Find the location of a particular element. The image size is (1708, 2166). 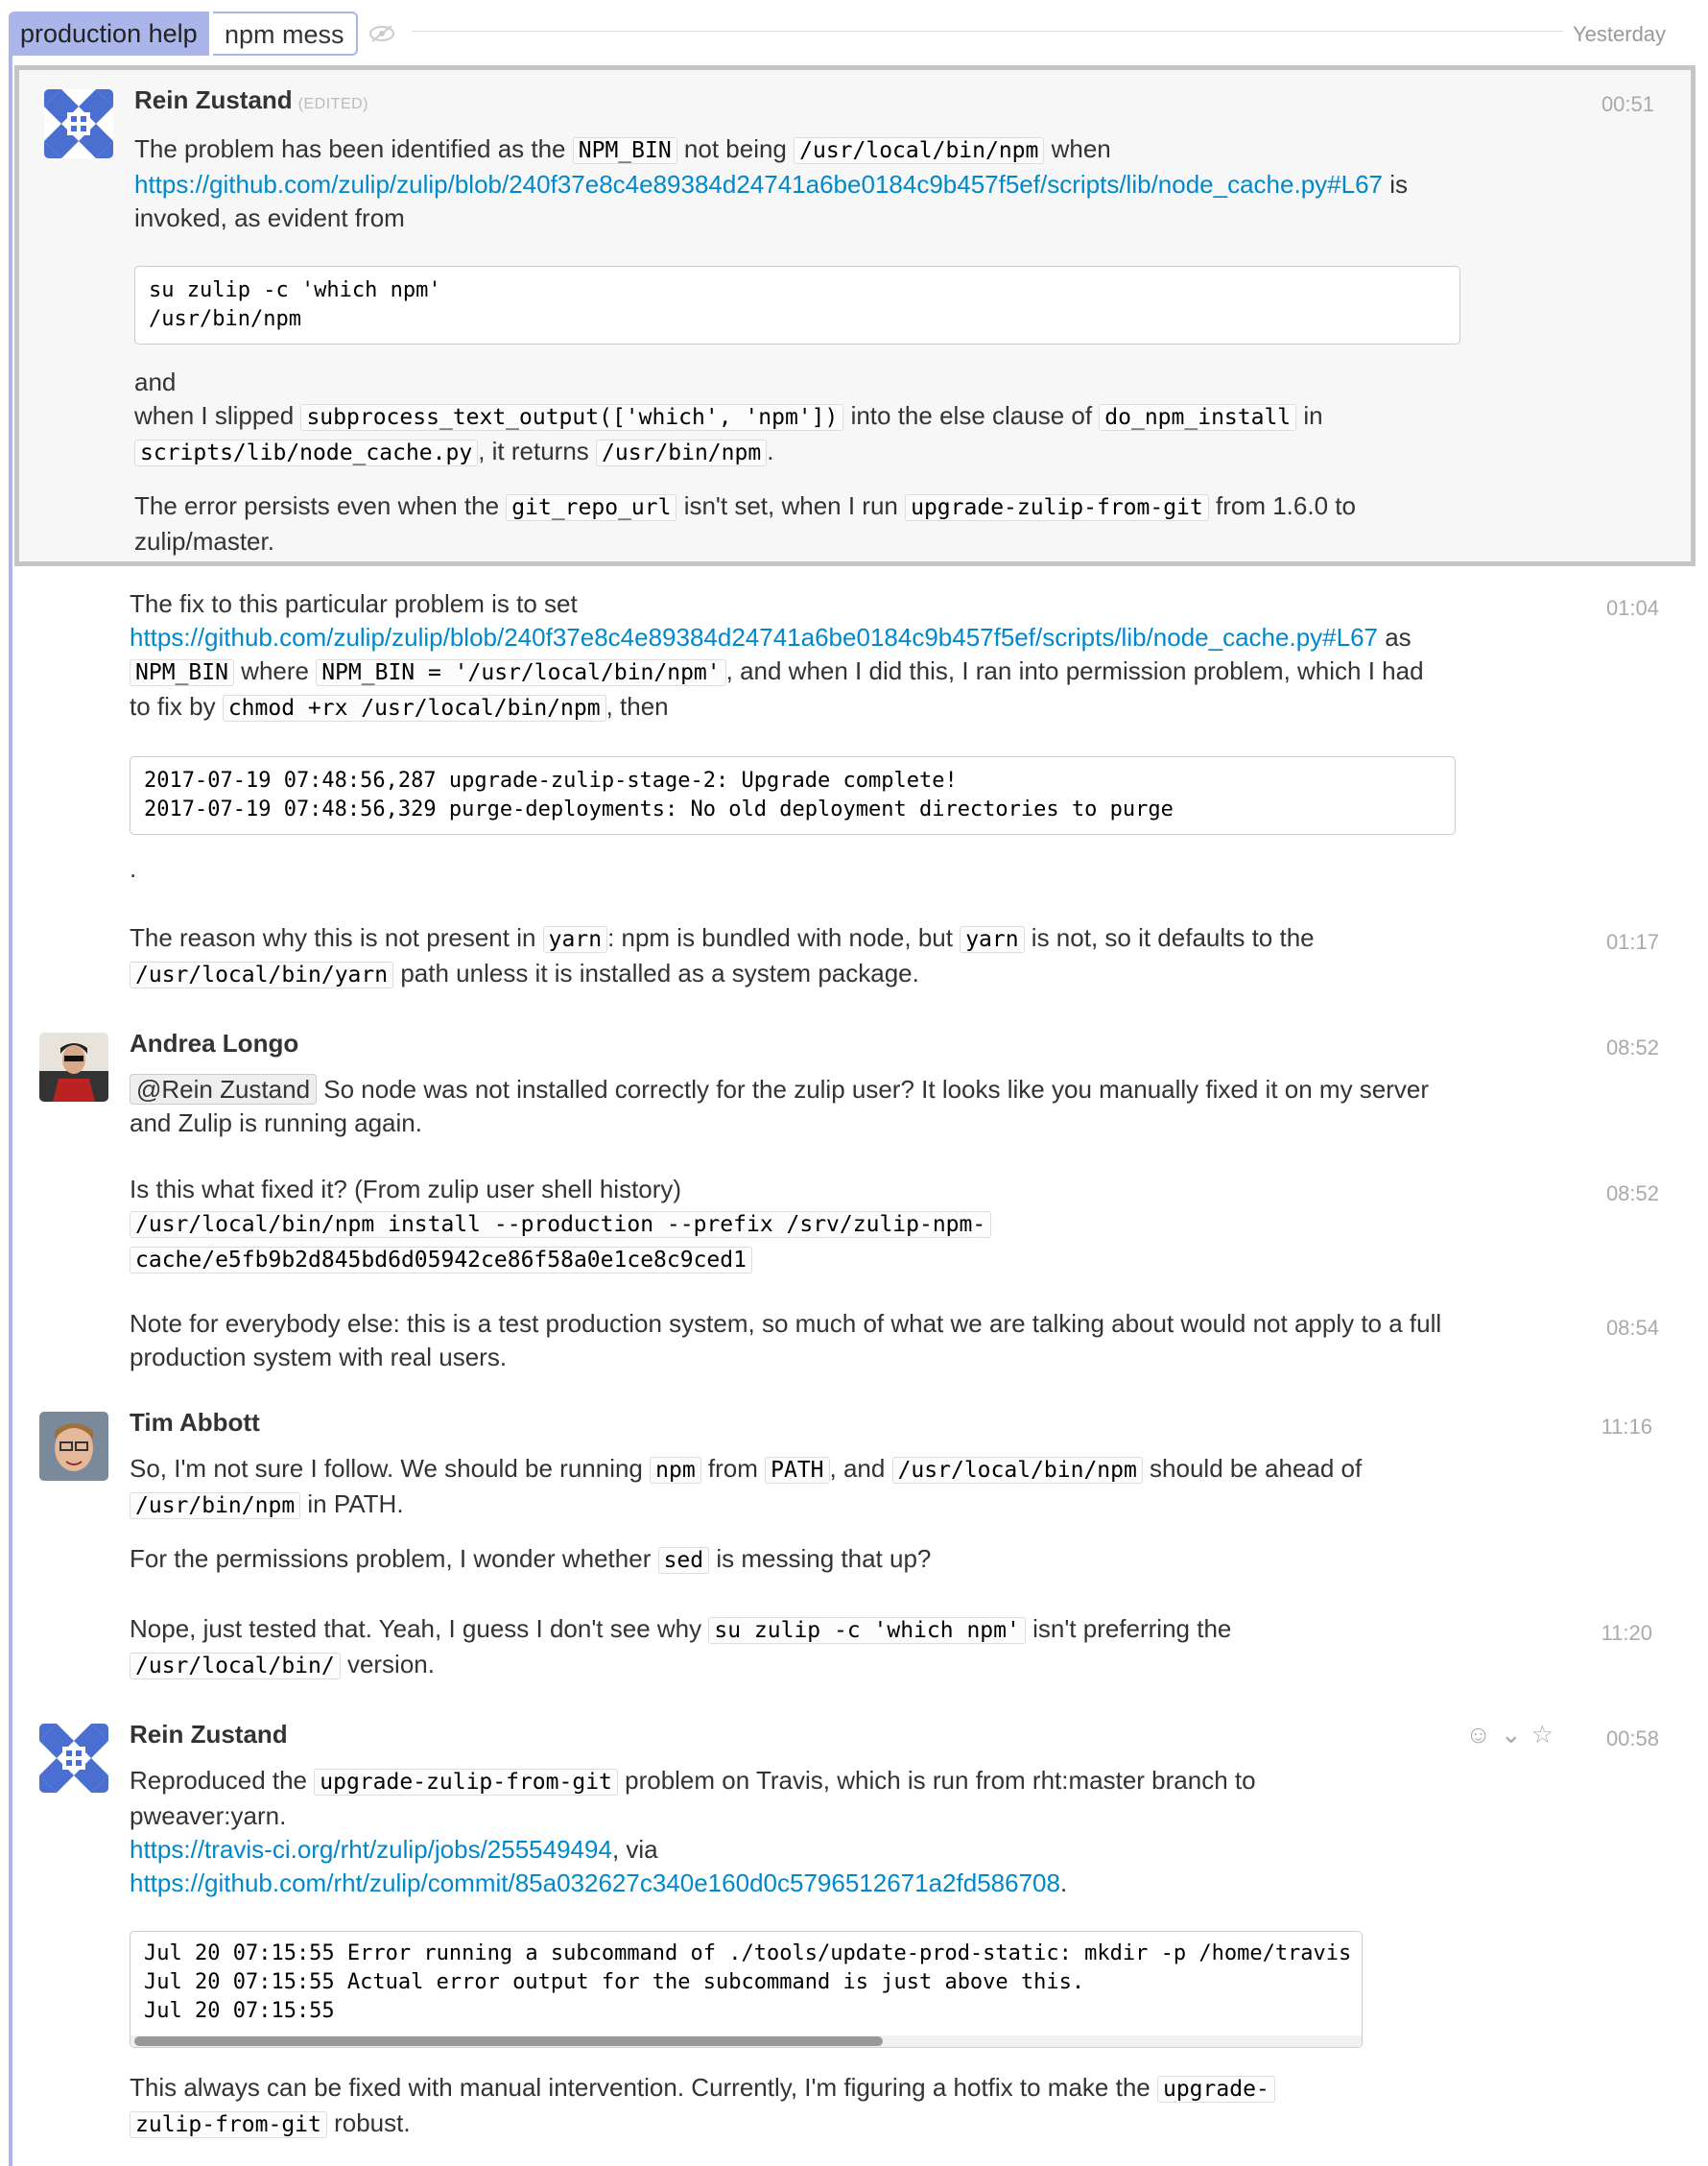

emoji-reaction-icon: ☺ is located at coordinates (1483, 1734).